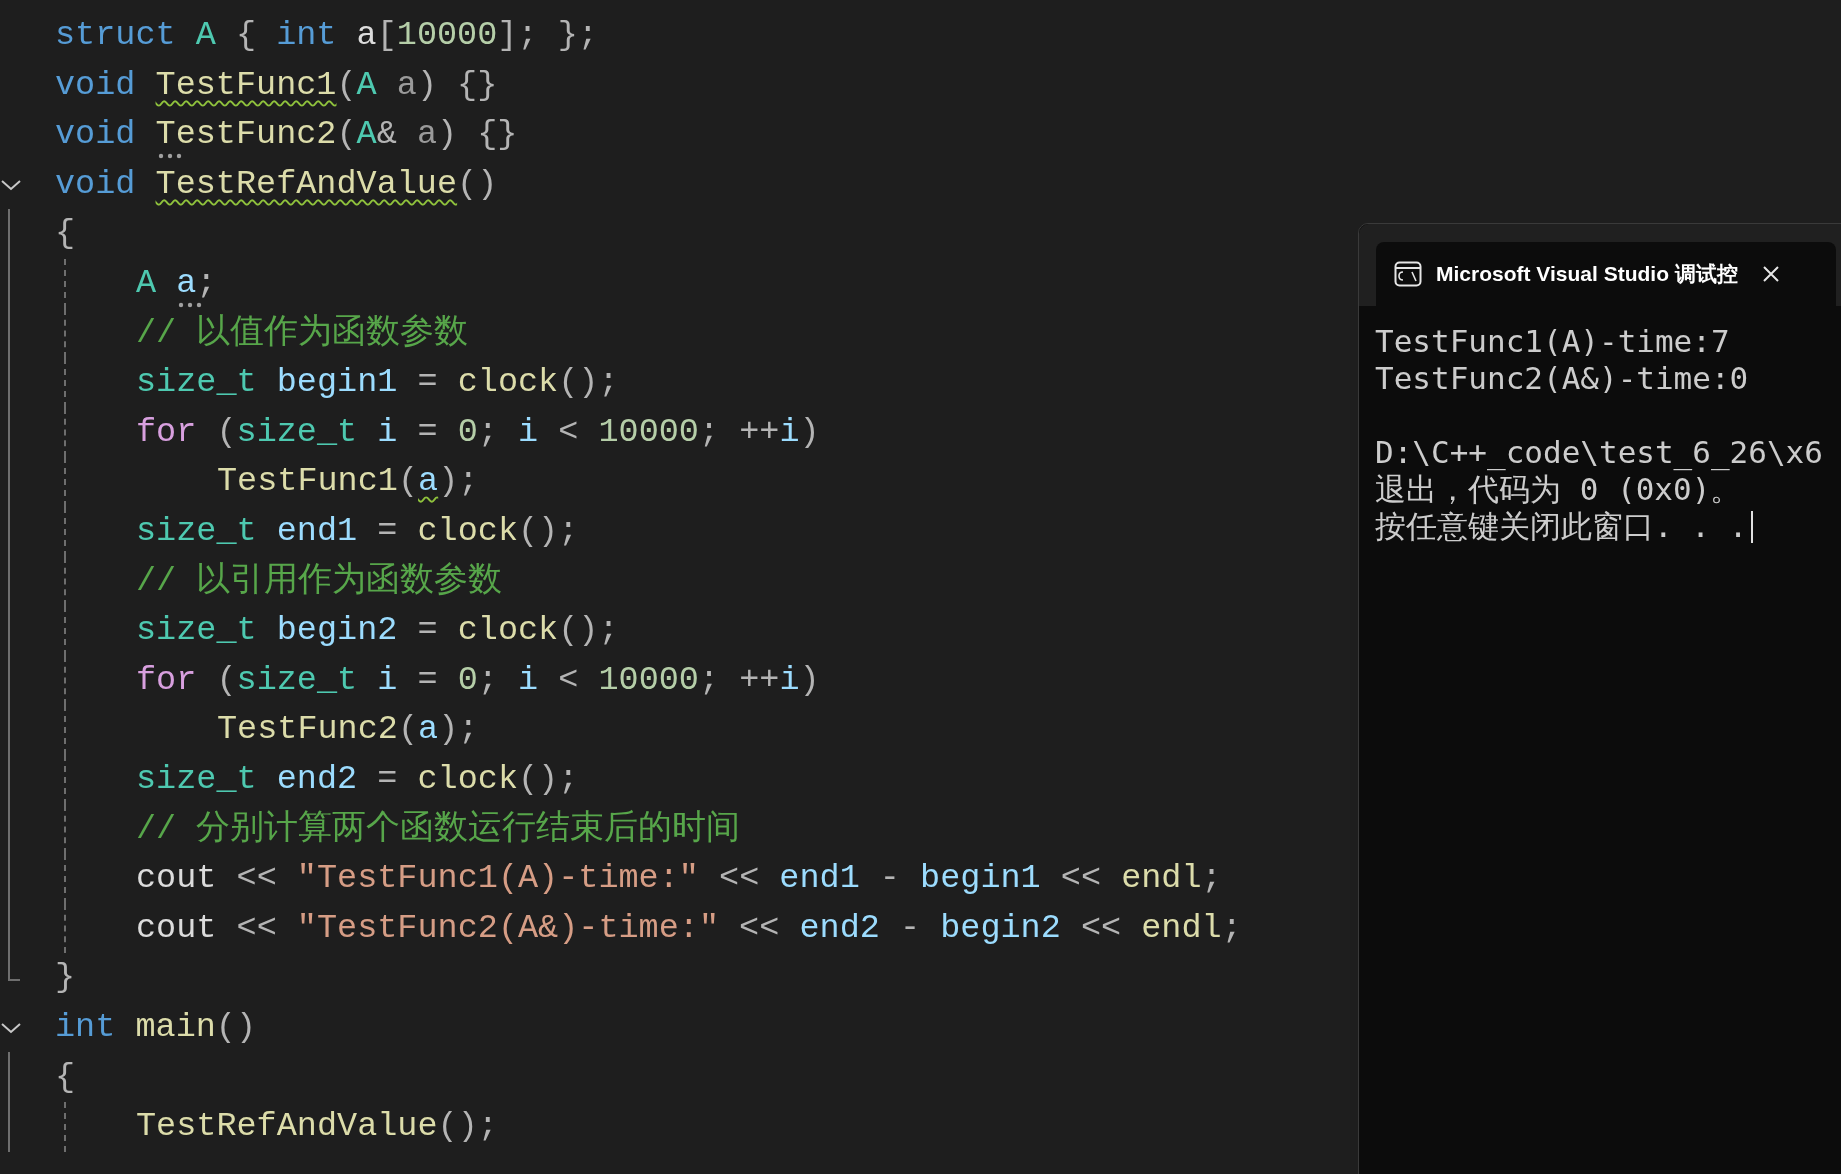  What do you see at coordinates (65, 978) in the screenshot?
I see `code-text: }` at bounding box center [65, 978].